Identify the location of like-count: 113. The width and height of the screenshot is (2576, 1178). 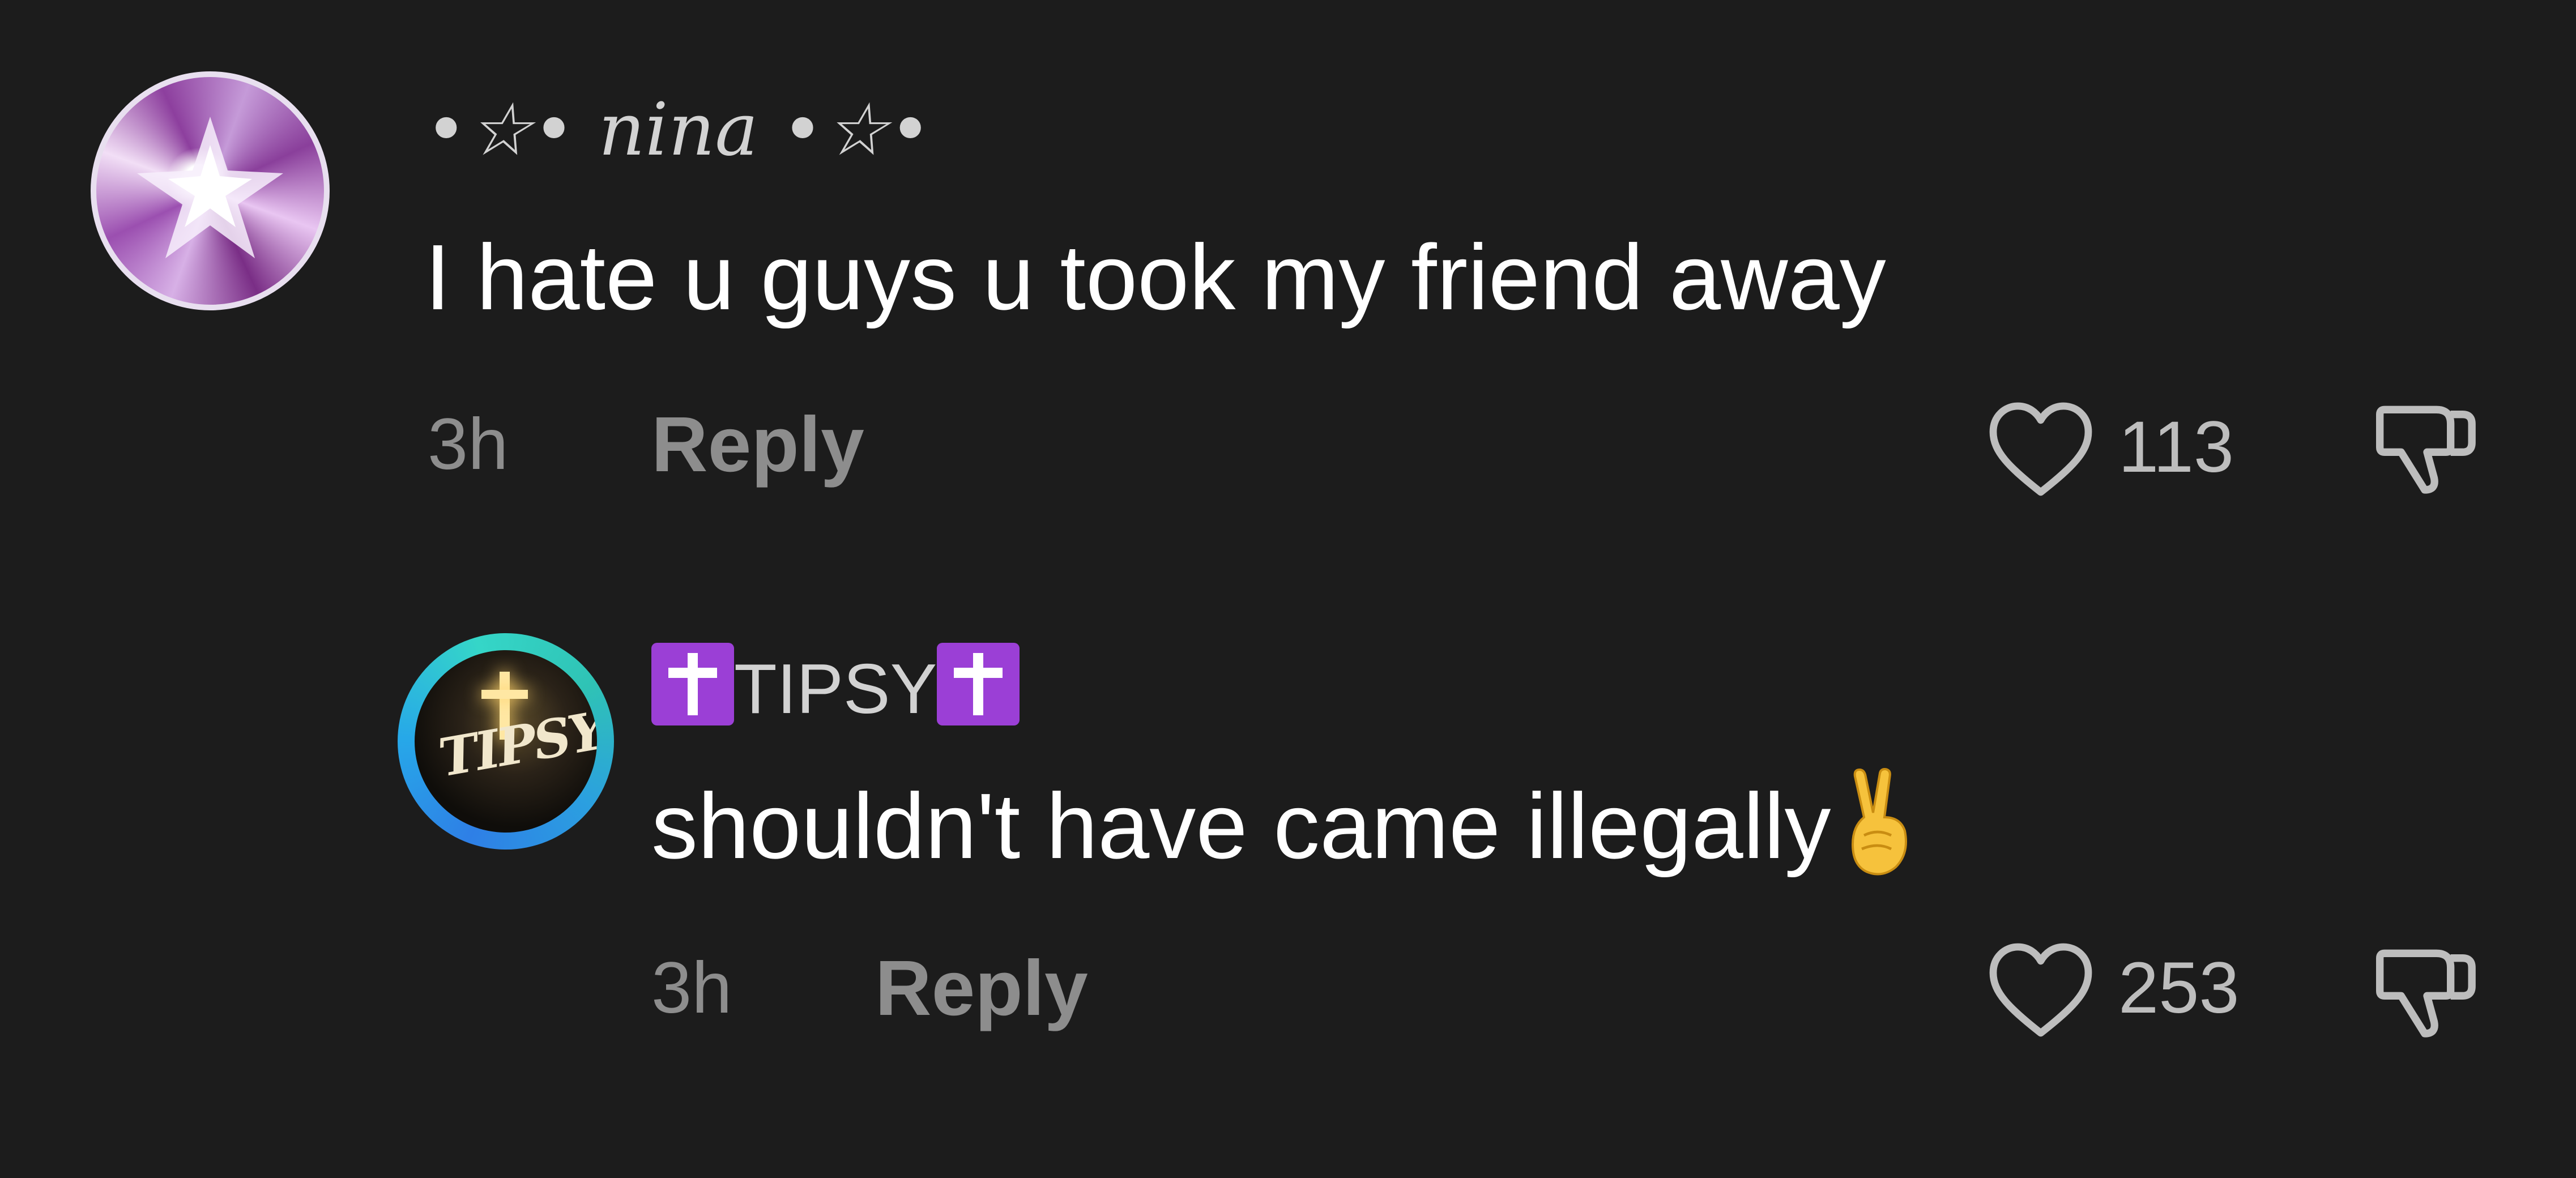
(2176, 447).